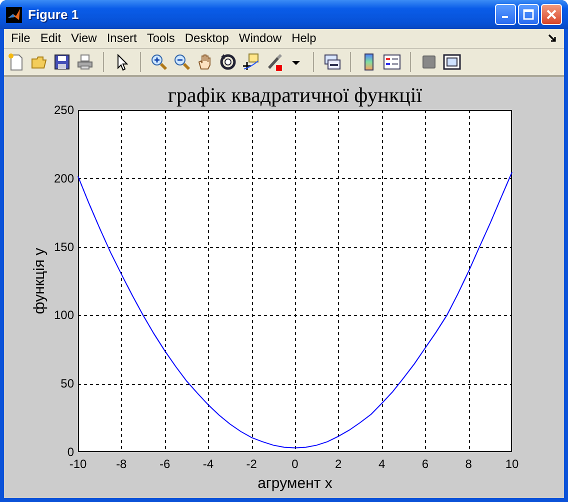 Image resolution: width=568 pixels, height=502 pixels. What do you see at coordinates (552, 38) in the screenshot?
I see `dock-arrow-icon` at bounding box center [552, 38].